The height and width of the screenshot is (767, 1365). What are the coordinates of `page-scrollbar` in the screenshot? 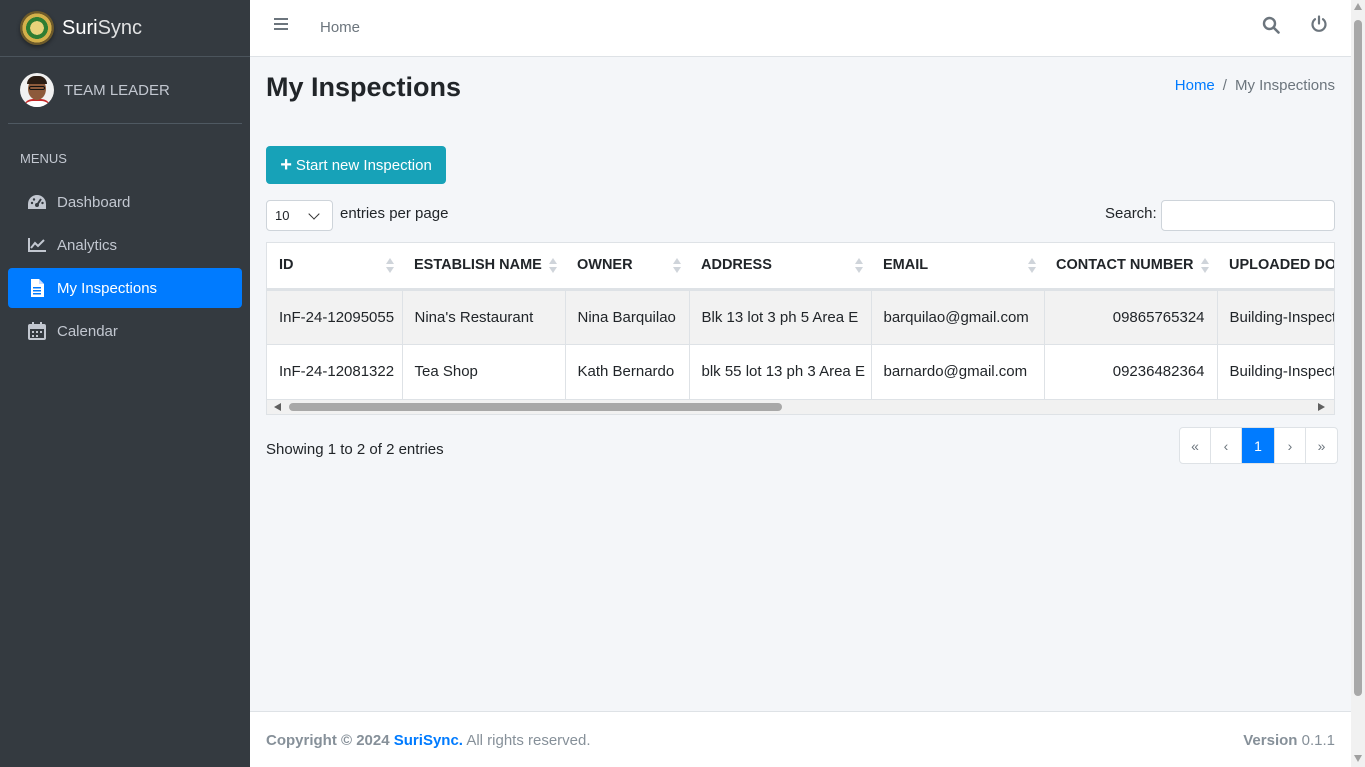 It's located at (1358, 383).